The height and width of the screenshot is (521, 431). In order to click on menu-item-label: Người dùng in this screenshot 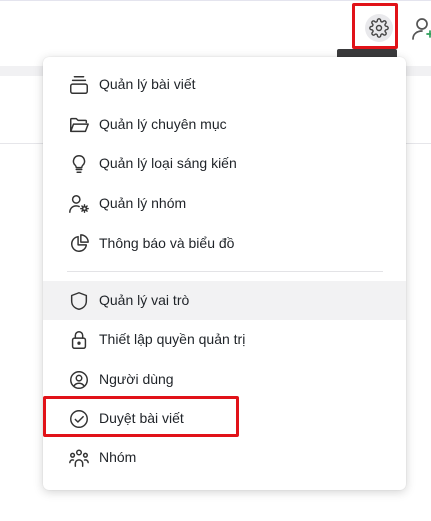, I will do `click(136, 379)`.